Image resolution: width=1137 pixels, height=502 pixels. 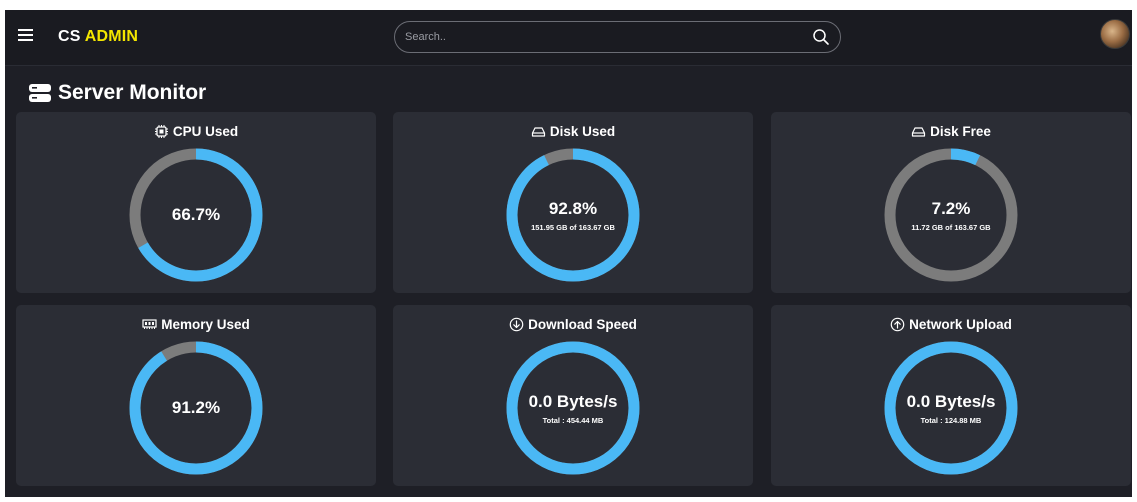 I want to click on gauge-value: 7.2%, so click(x=951, y=208).